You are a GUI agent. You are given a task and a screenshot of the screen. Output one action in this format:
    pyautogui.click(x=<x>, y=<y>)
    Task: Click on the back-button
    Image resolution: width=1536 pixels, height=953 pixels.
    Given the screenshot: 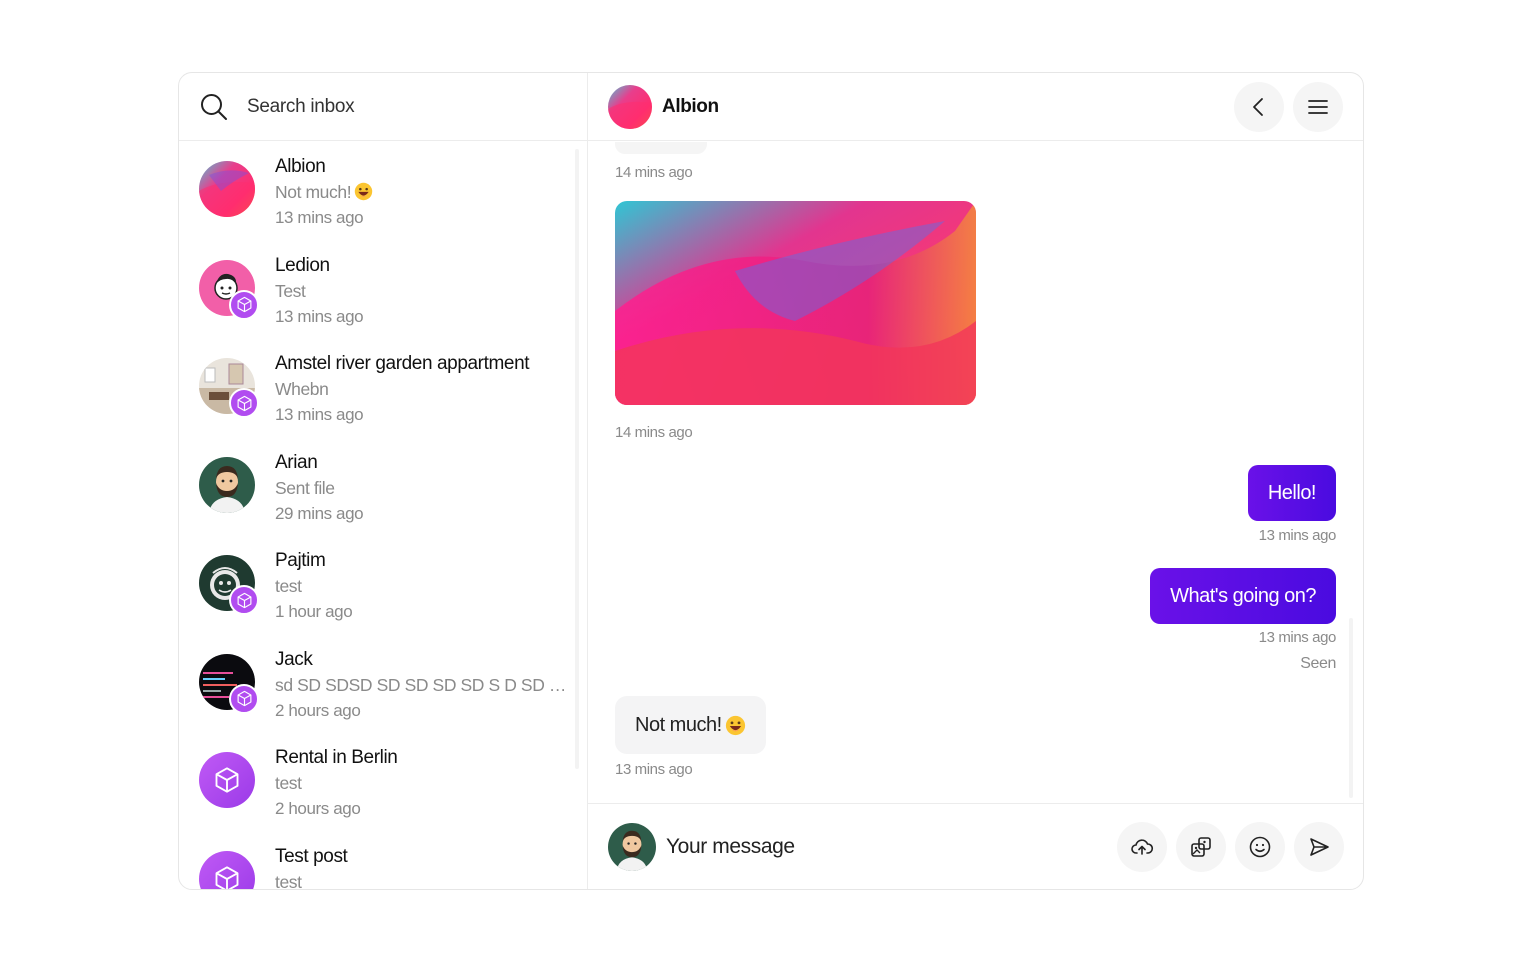 What is the action you would take?
    pyautogui.click(x=1259, y=107)
    